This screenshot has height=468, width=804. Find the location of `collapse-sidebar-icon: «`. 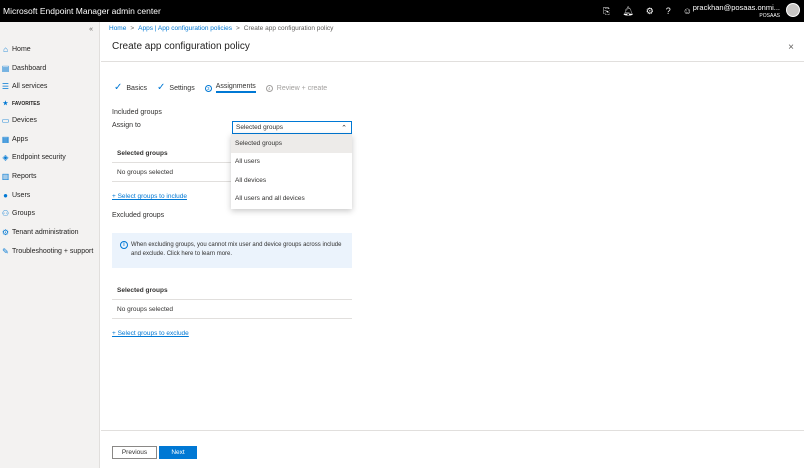

collapse-sidebar-icon: « is located at coordinates (91, 29).